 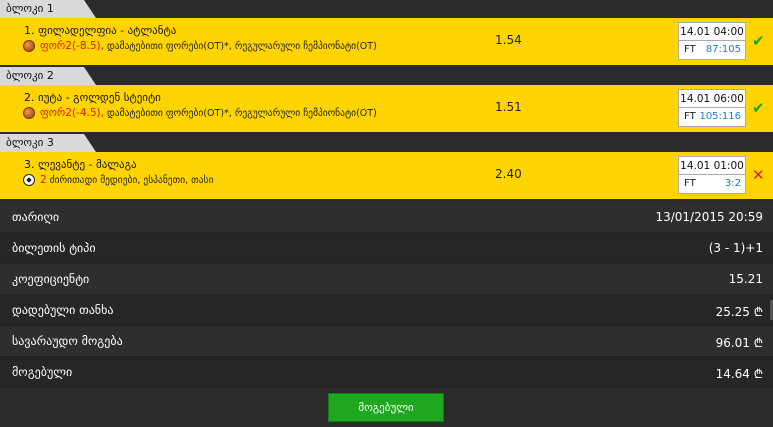 I want to click on pick-line: 2 ძირითადი მედიები, ესპანეთი, თასი, so click(x=127, y=180).